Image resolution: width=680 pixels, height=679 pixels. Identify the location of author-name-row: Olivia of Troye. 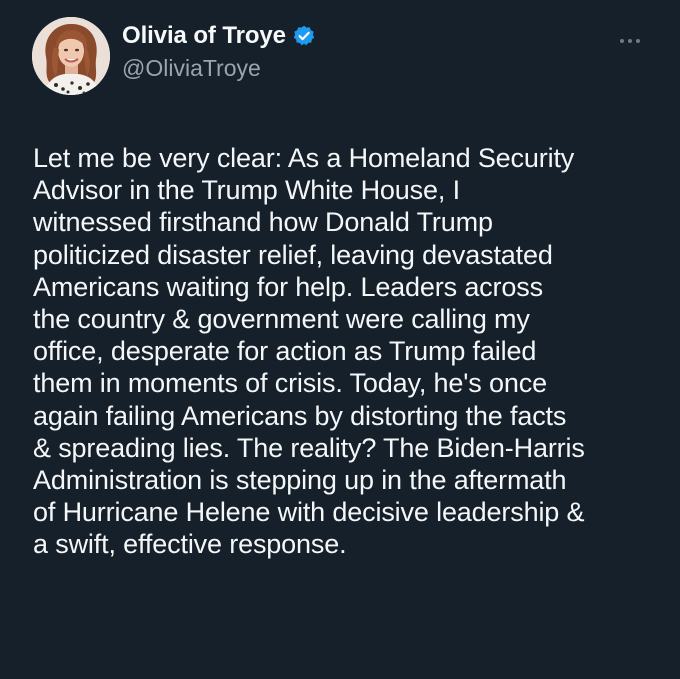
(218, 36).